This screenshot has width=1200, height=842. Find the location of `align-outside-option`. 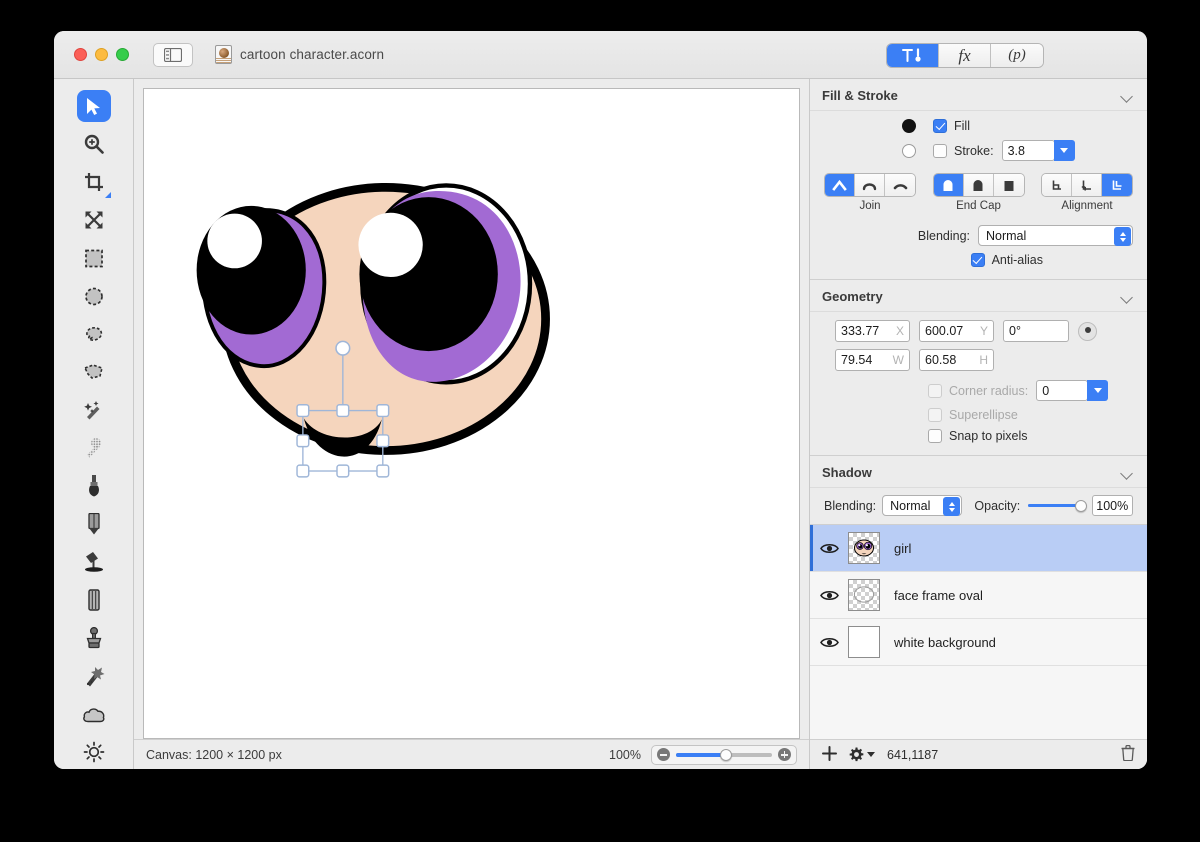

align-outside-option is located at coordinates (1117, 185).